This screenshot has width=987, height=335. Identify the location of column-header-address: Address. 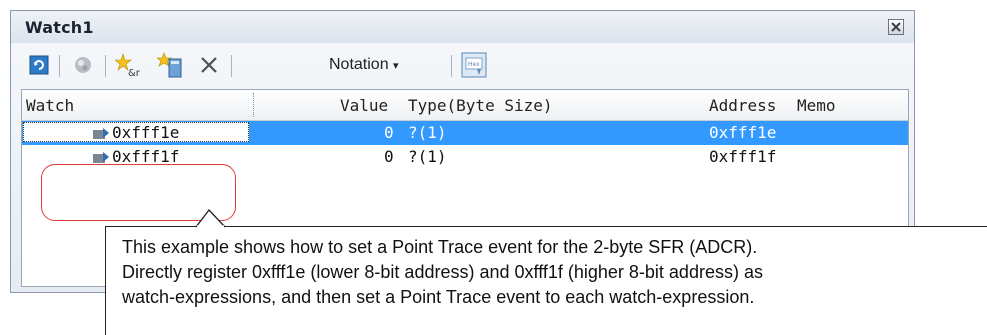
(742, 105).